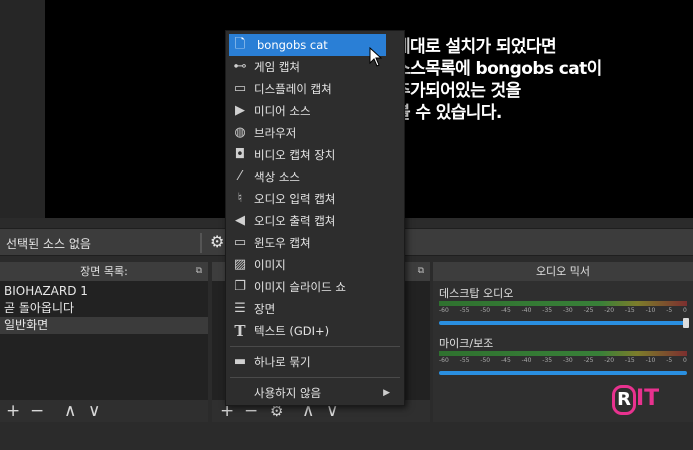 This screenshot has height=450, width=693. Describe the element at coordinates (650, 360) in the screenshot. I see `meter-tick-label: -10` at that location.